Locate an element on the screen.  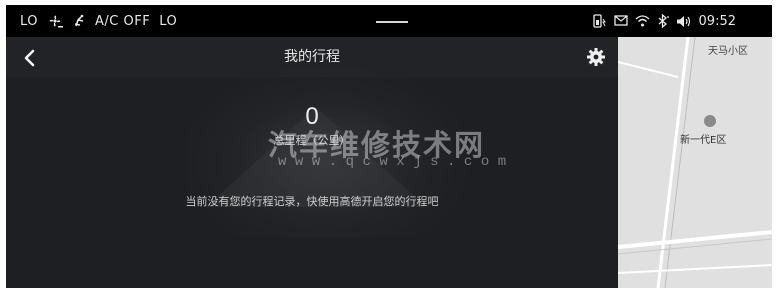
status-bar: LO A/C OFF LO 09:52 is located at coordinates (389, 21).